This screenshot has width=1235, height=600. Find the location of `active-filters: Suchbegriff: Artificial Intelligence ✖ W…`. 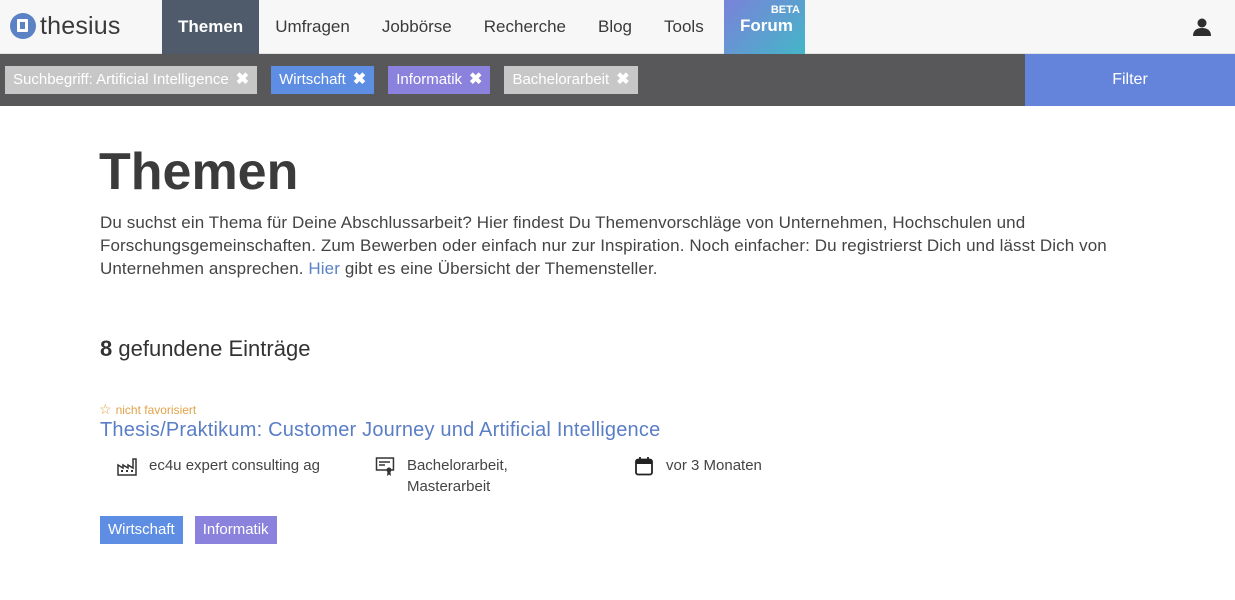

active-filters: Suchbegriff: Artificial Intelligence ✖ W… is located at coordinates (328, 80).